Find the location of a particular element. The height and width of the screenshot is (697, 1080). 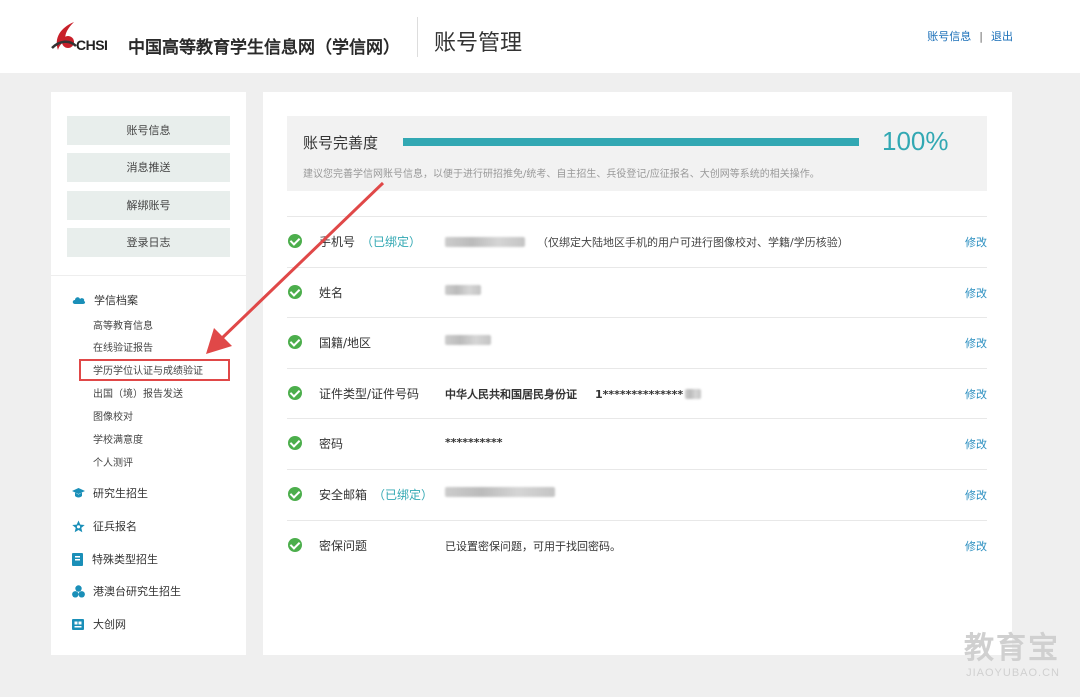

account-info-link: 账号信息 is located at coordinates (949, 36).